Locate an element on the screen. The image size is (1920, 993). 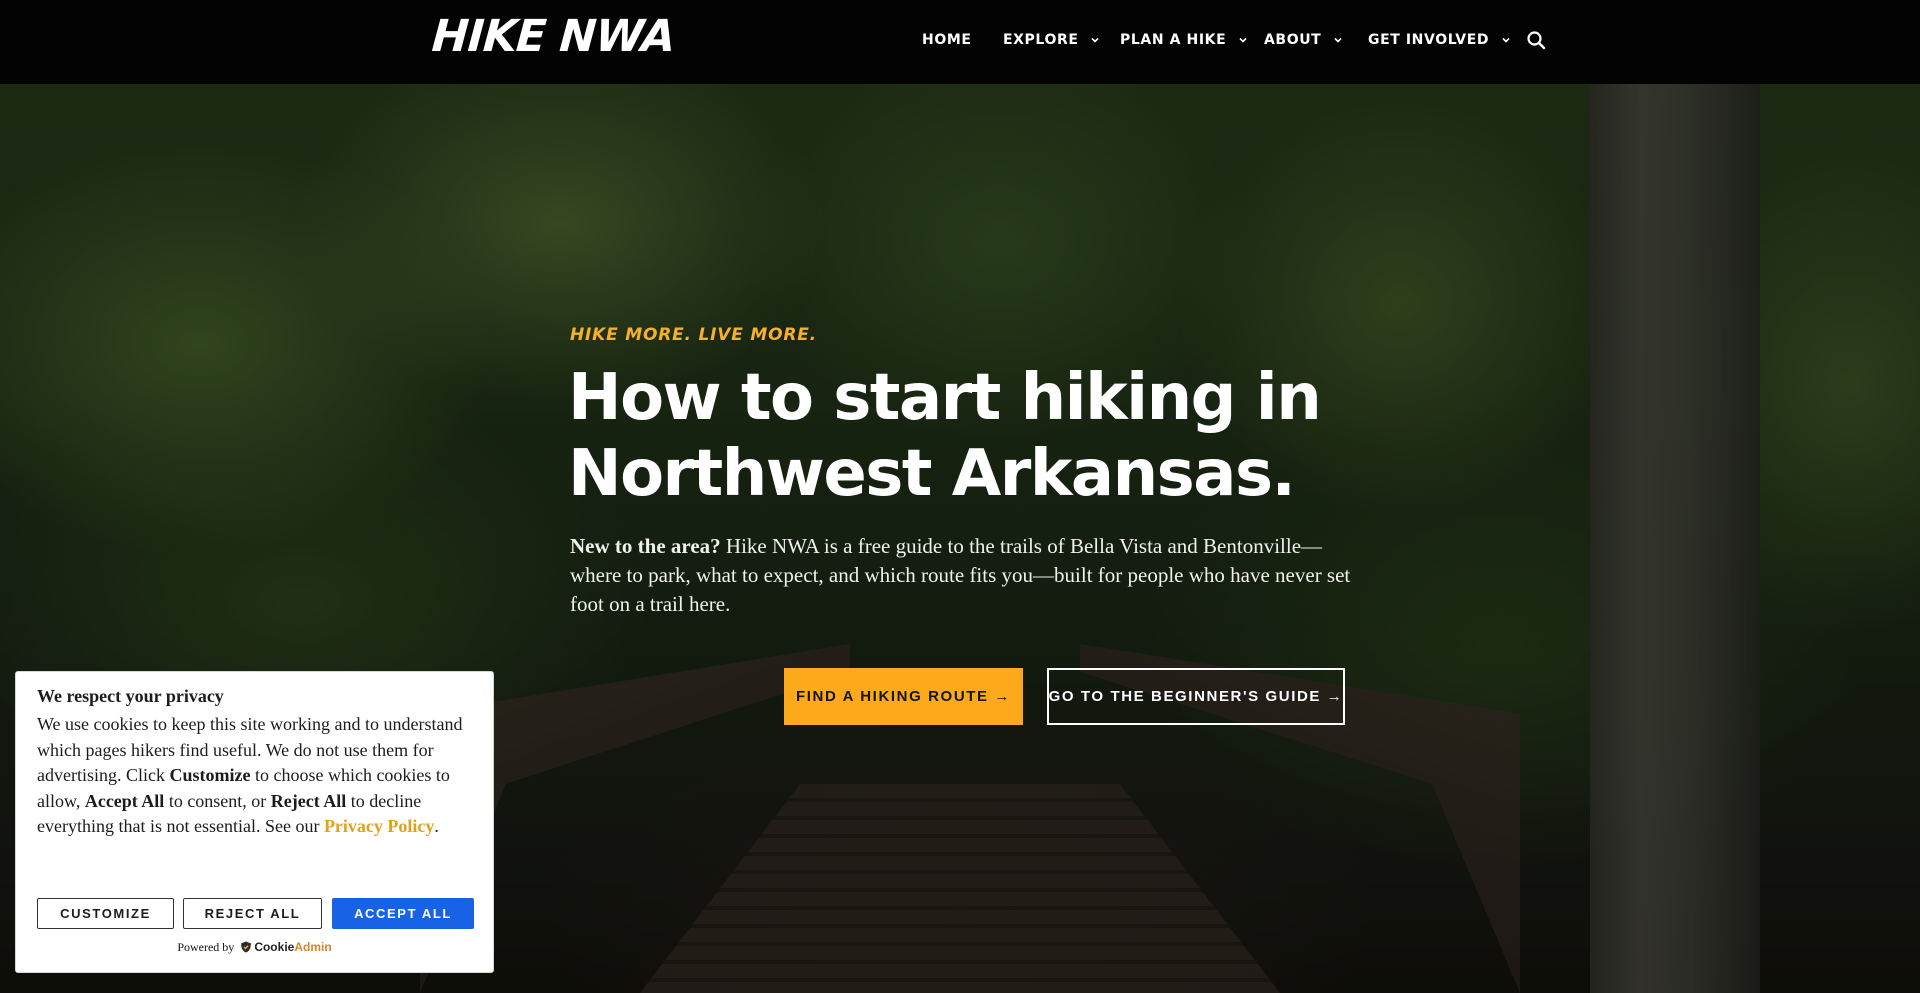
cookie-text-accept: Accept All is located at coordinates (124, 800).